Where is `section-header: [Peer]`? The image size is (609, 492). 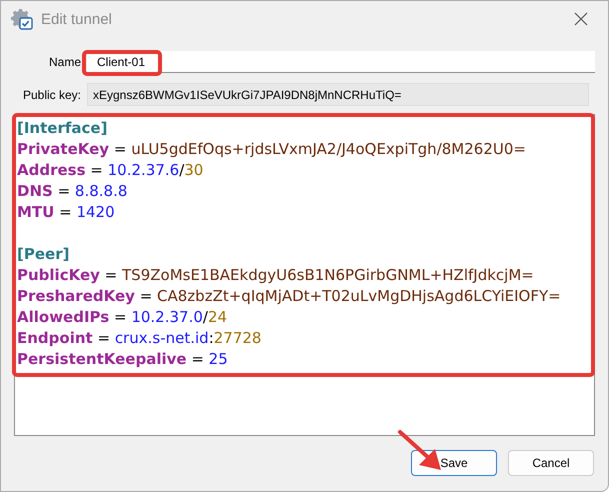 section-header: [Peer] is located at coordinates (43, 254).